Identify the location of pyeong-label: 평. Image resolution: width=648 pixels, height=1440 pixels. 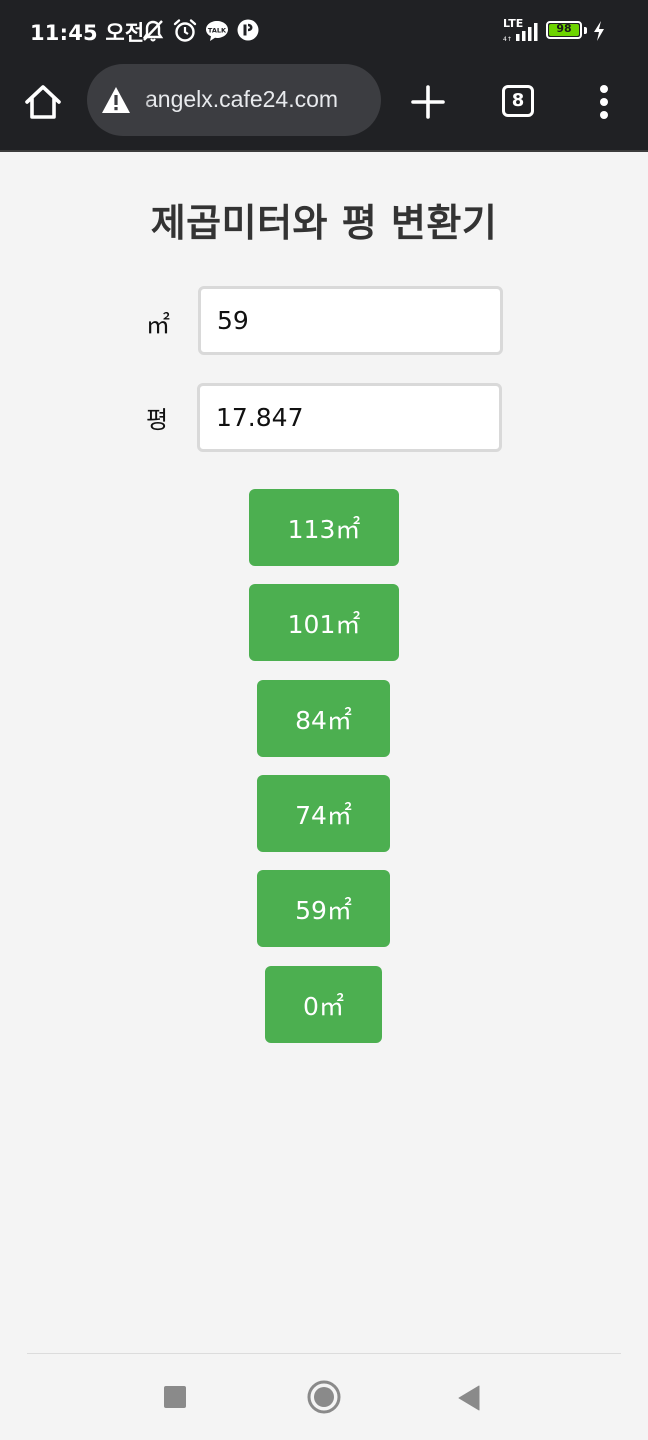
(157, 420).